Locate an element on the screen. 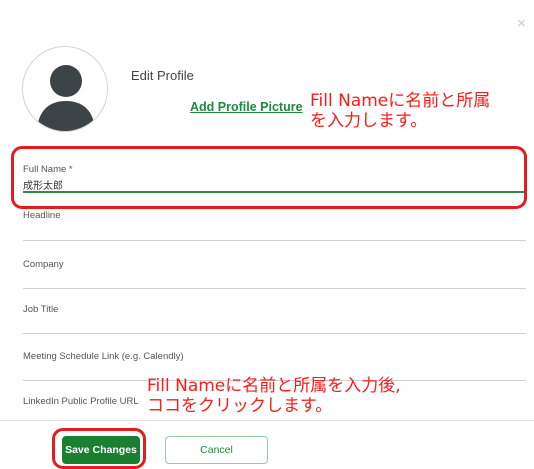 Image resolution: width=534 pixels, height=469 pixels. job-title-label: Job Title is located at coordinates (41, 309).